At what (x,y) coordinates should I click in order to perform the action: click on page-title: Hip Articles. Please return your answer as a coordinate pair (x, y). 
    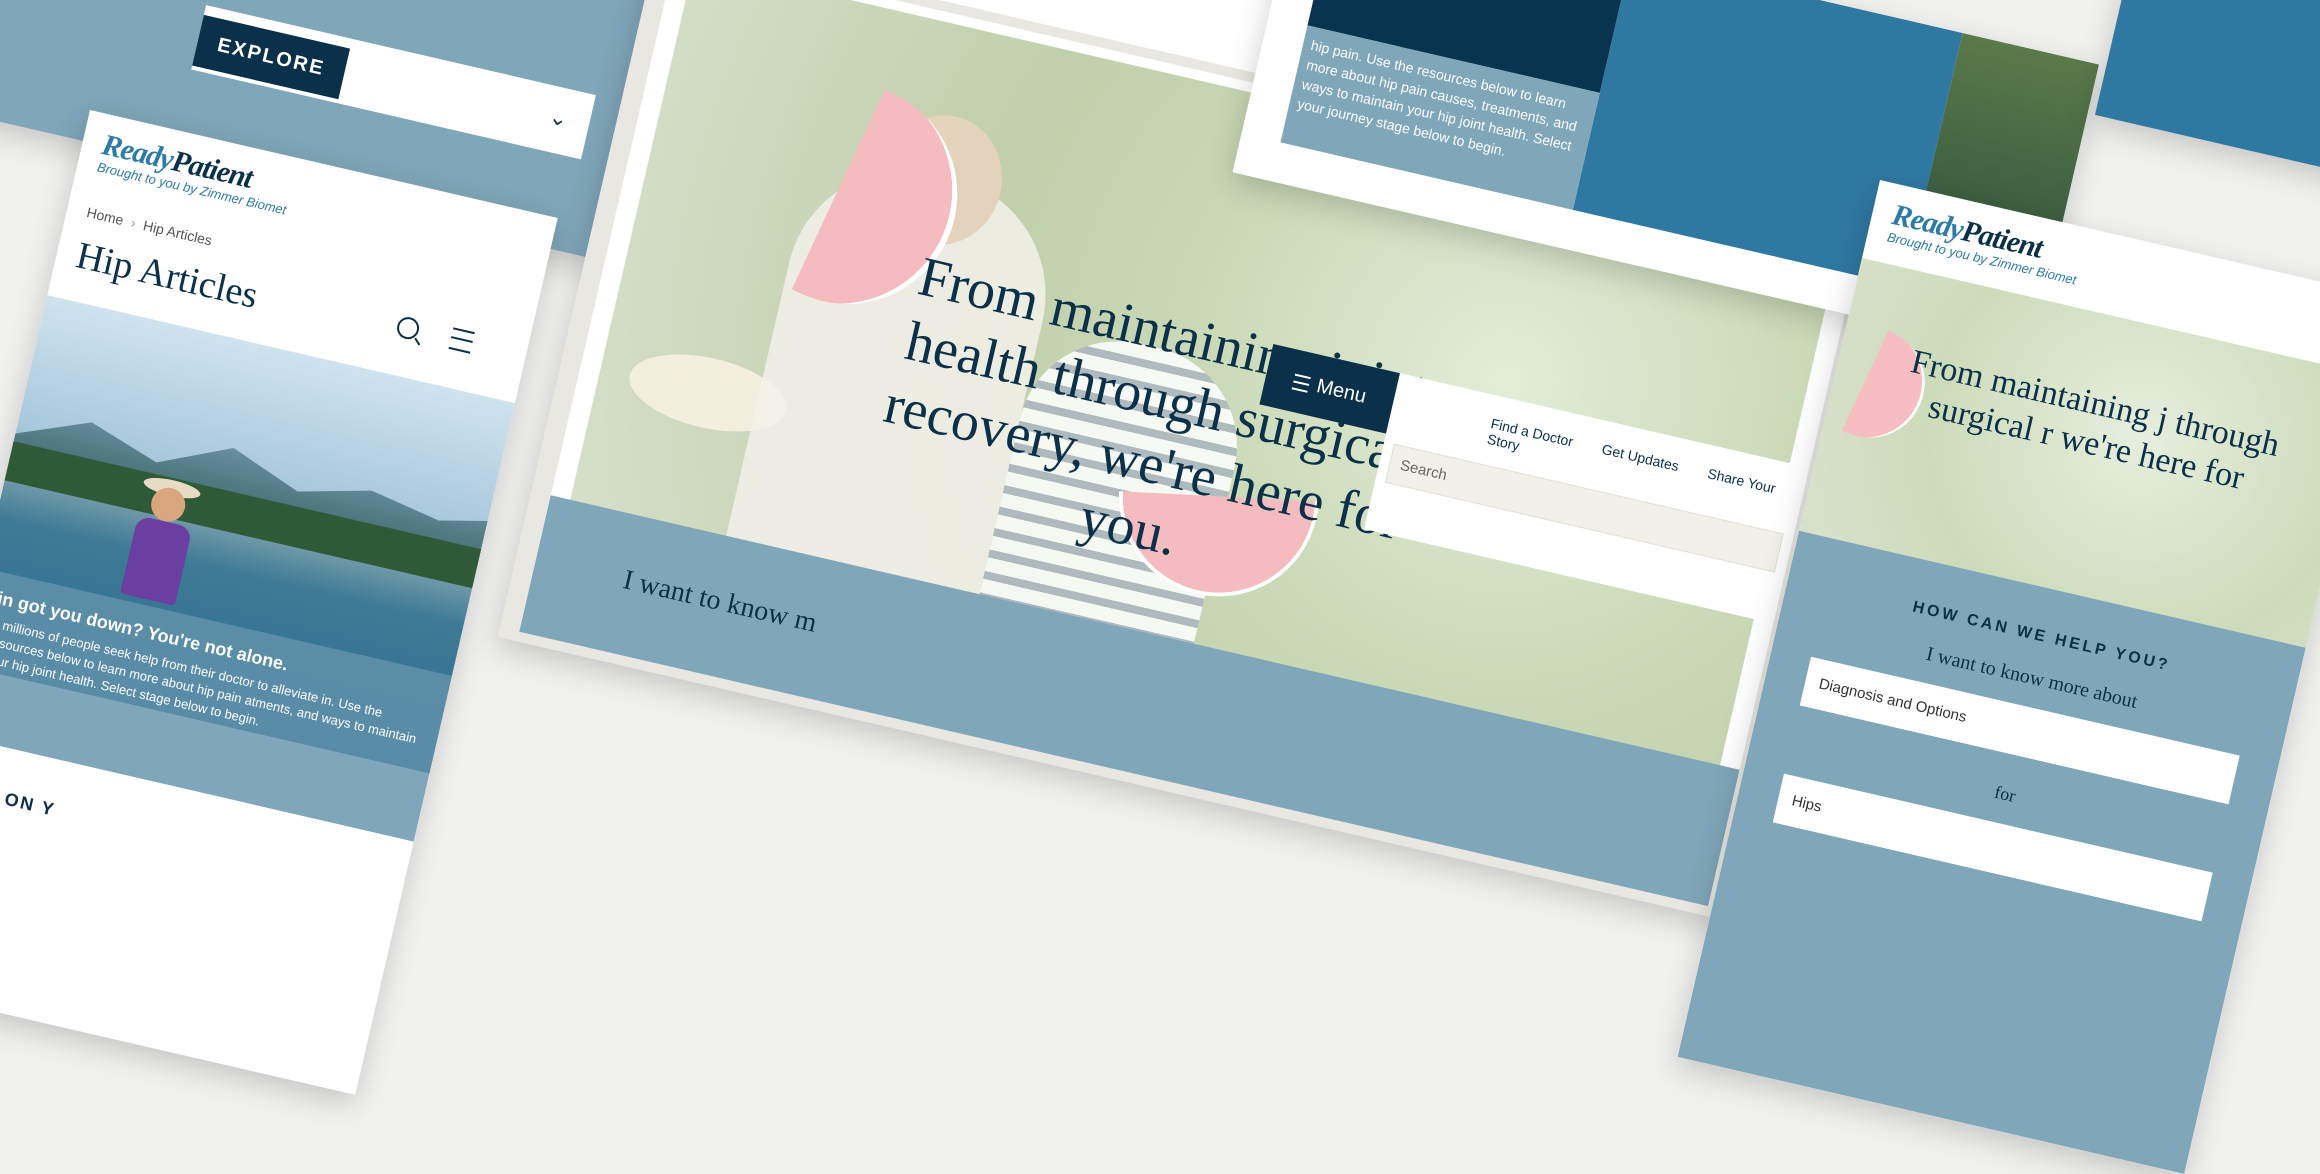
    Looking at the image, I should click on (167, 275).